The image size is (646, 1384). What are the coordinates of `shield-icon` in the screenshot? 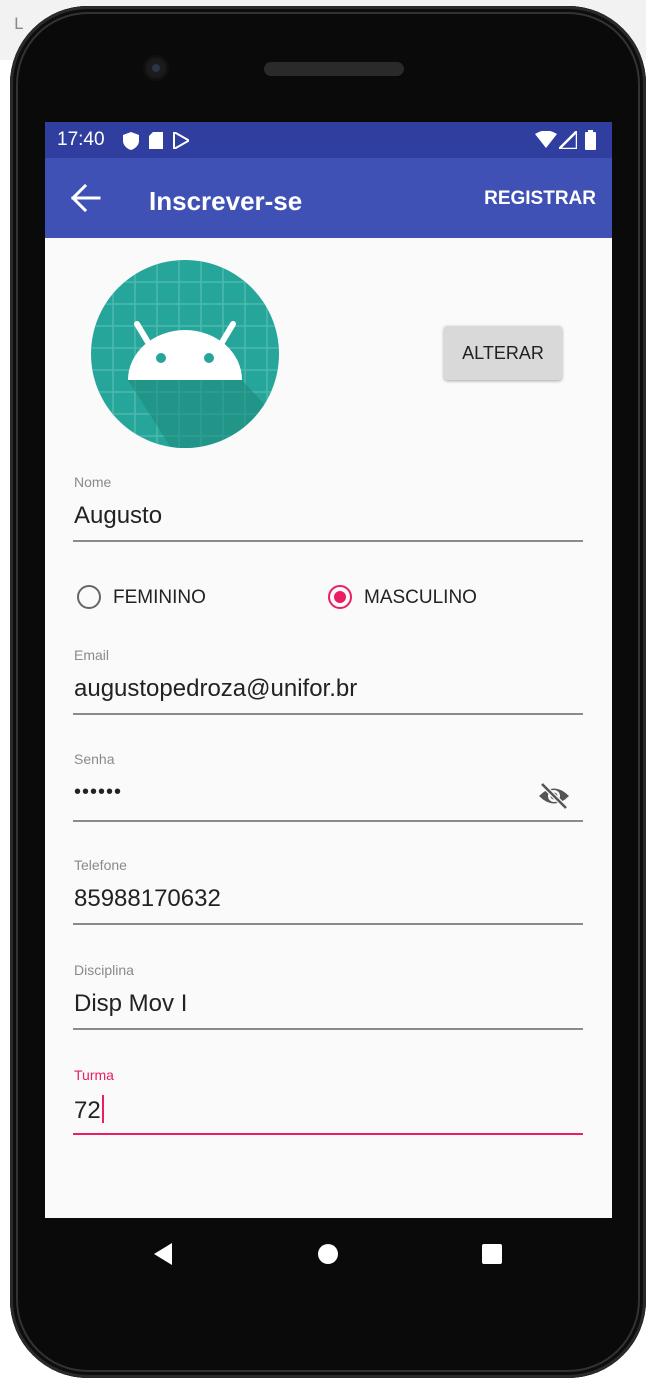 It's located at (131, 141).